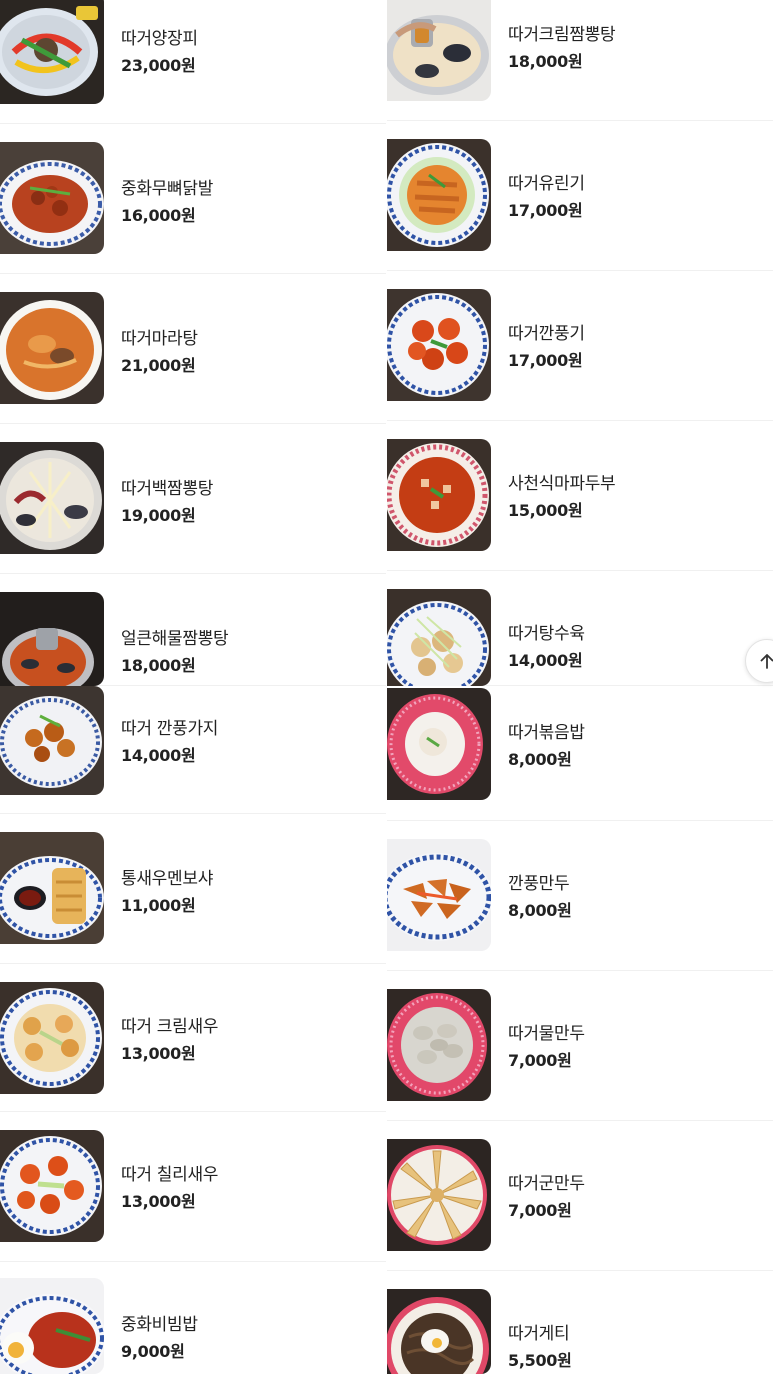 The width and height of the screenshot is (773, 1374). I want to click on menu-item: 따거탕수육 14,000원, so click(580, 628).